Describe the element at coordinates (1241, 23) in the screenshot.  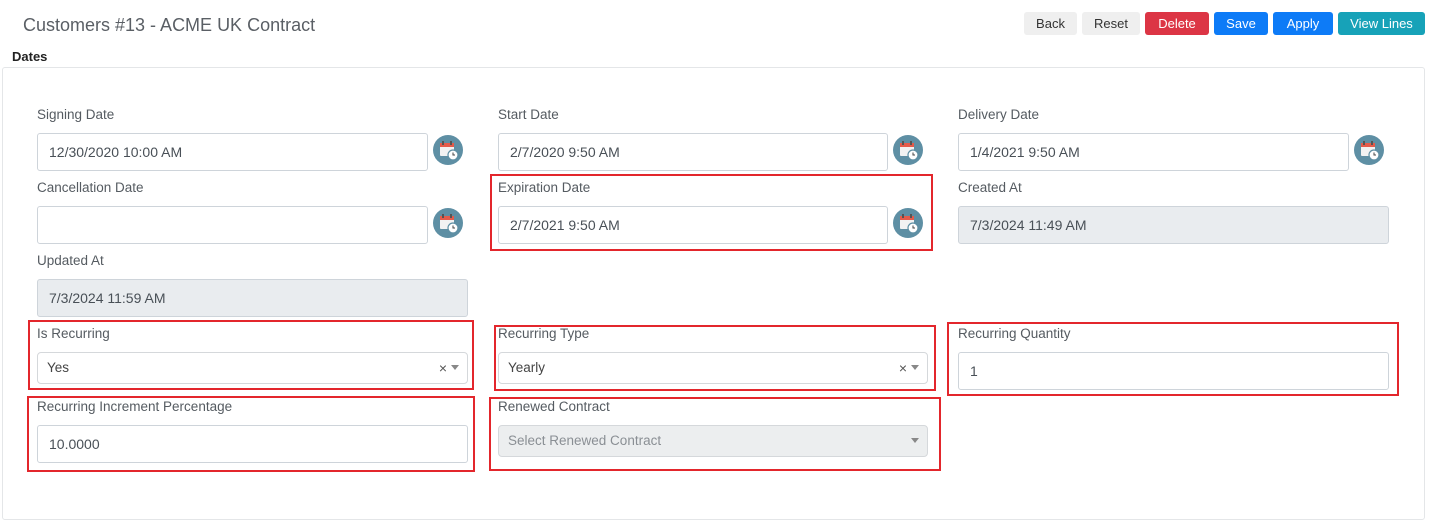
I see `save-button: Save` at that location.